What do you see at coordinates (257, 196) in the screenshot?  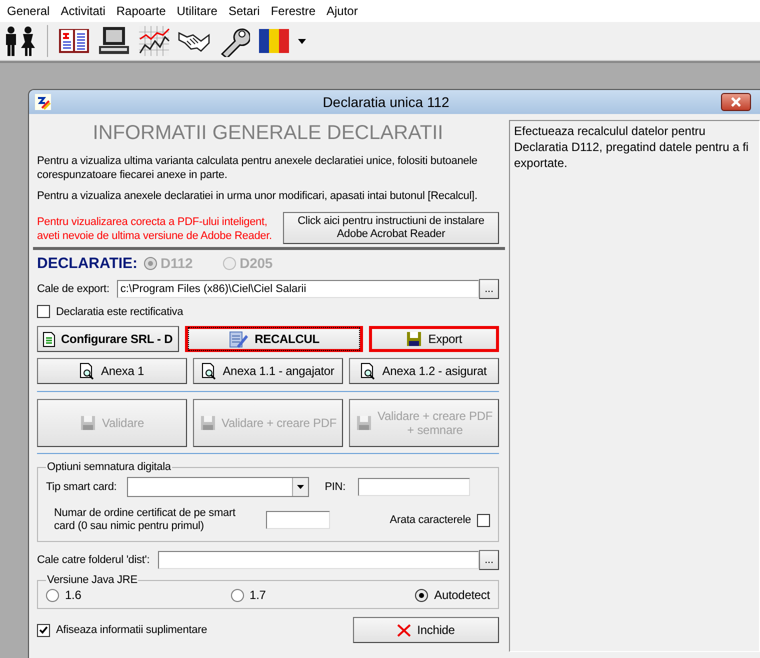 I see `info-paragraph: Pentru a vizualiza anexele declaratiei in urma unor modificari, apasati intai butonul [Recalcul].` at bounding box center [257, 196].